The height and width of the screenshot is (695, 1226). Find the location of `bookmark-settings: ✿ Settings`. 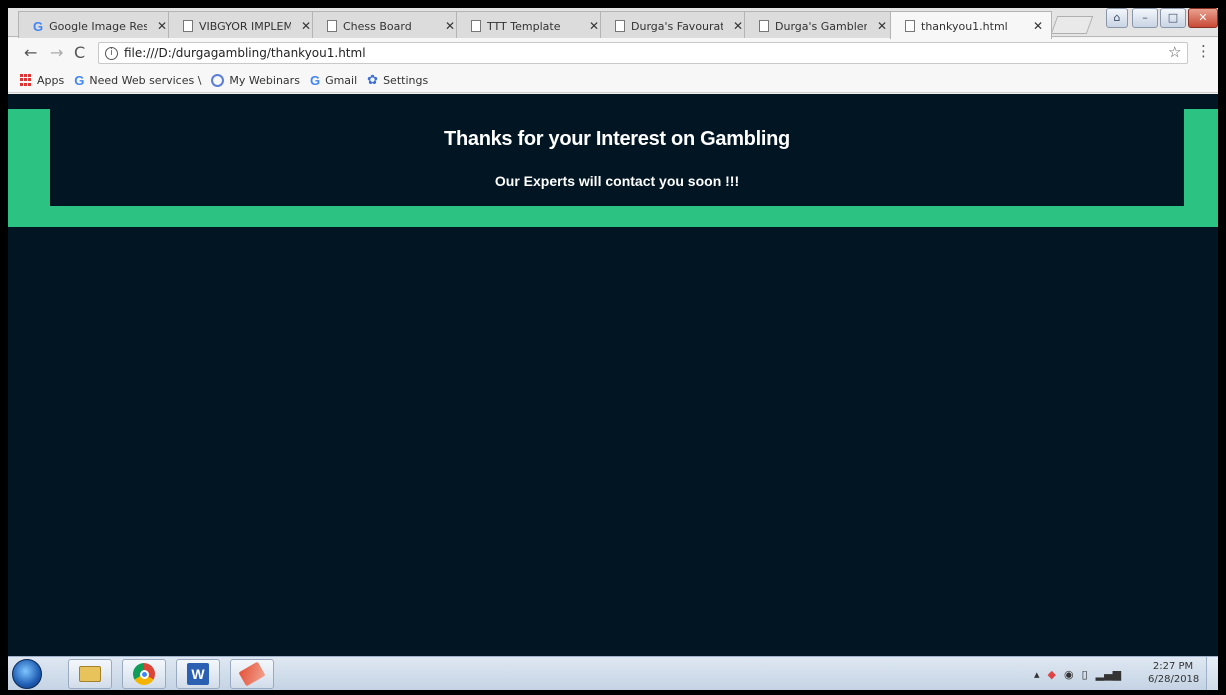

bookmark-settings: ✿ Settings is located at coordinates (397, 80).